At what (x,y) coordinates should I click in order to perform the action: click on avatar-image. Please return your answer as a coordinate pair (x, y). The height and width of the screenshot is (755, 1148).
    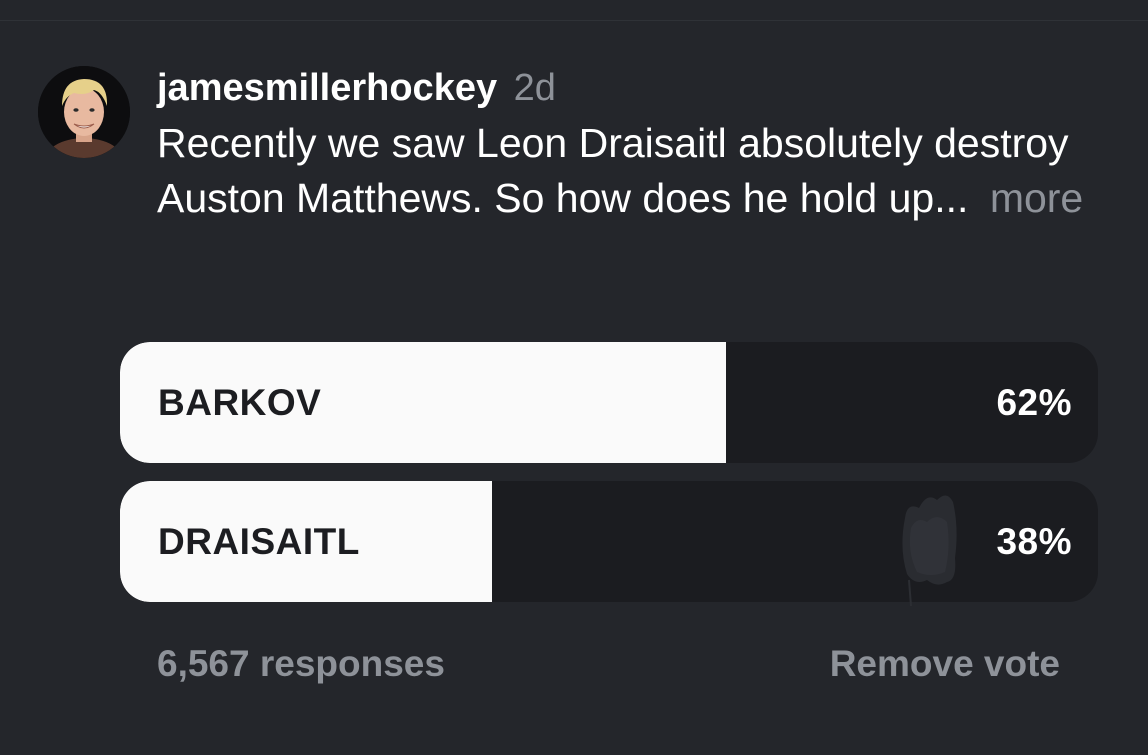
    Looking at the image, I should click on (84, 112).